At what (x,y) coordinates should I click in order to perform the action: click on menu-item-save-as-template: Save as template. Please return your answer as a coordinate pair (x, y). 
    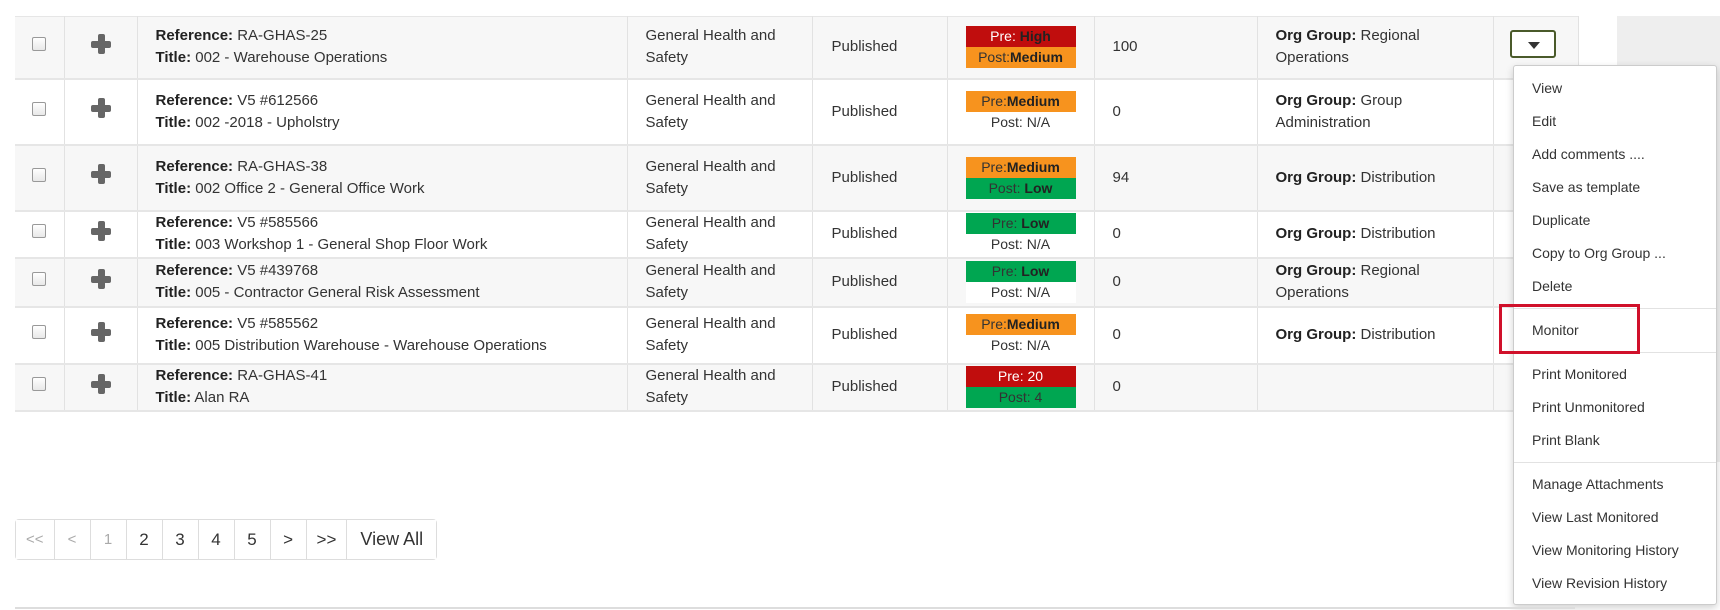
    Looking at the image, I should click on (1615, 187).